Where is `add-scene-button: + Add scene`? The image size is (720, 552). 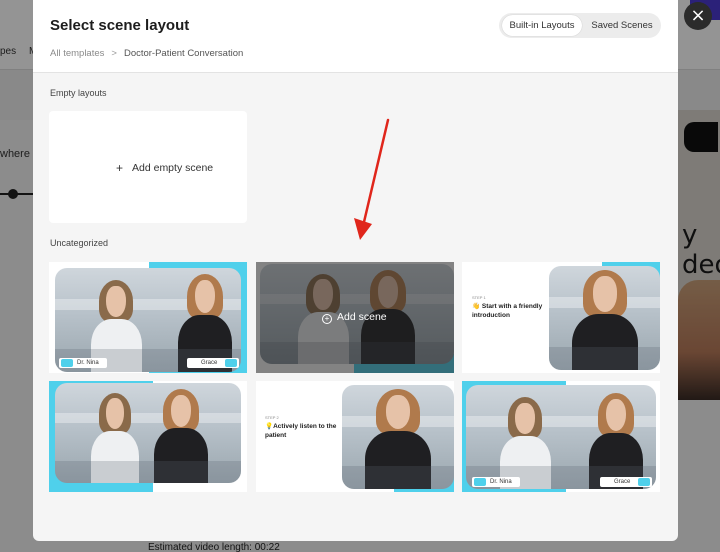 add-scene-button: + Add scene is located at coordinates (354, 317).